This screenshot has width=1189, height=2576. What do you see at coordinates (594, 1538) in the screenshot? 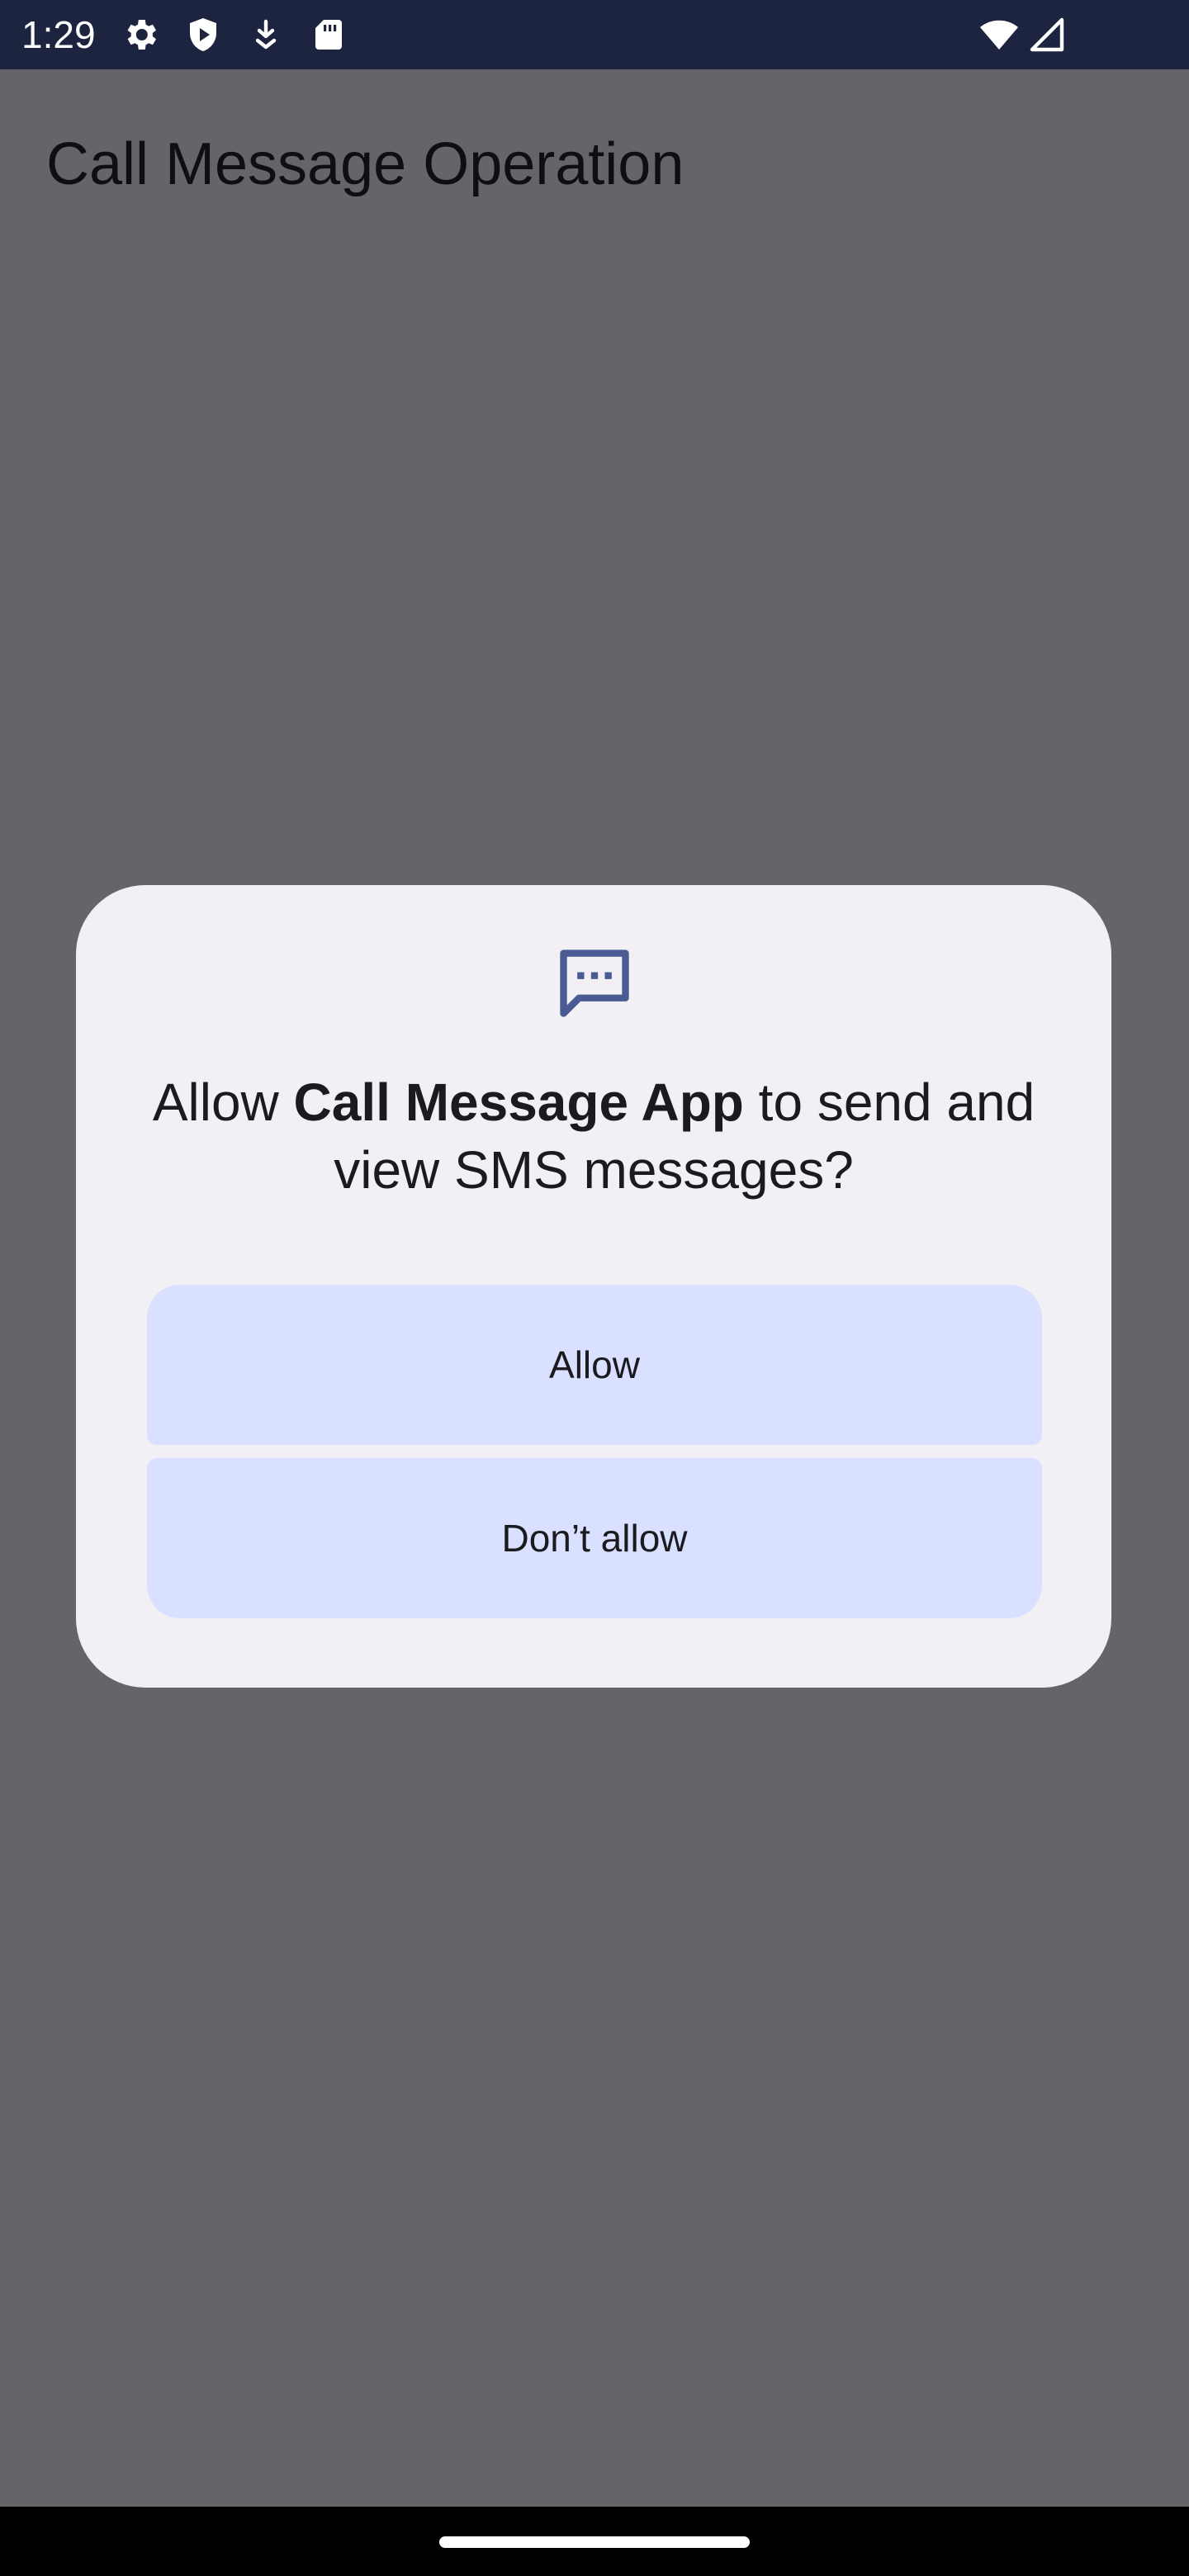
I see `dont-allow-button: Don’t allow` at bounding box center [594, 1538].